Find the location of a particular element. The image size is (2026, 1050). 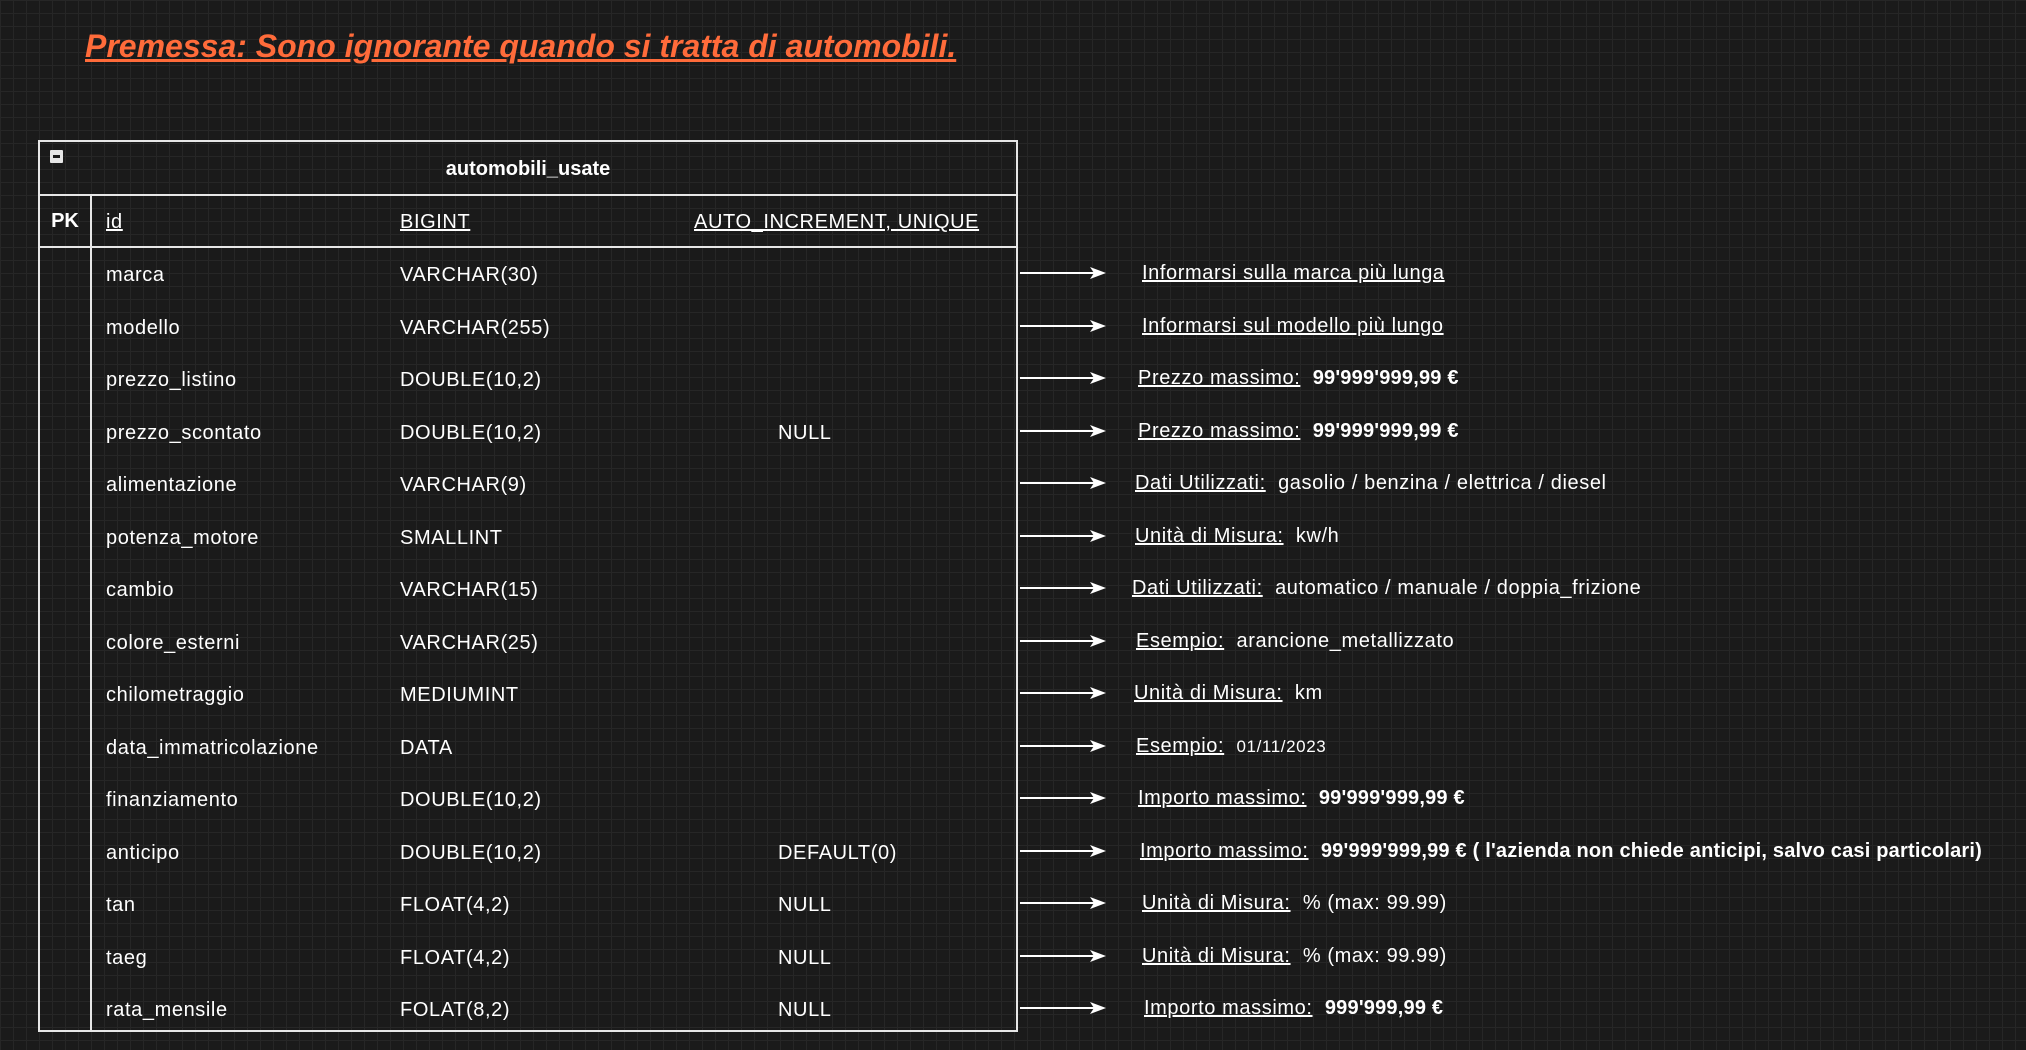

annotation-note: Esempio: arancione_metallizzato is located at coordinates (1295, 641).